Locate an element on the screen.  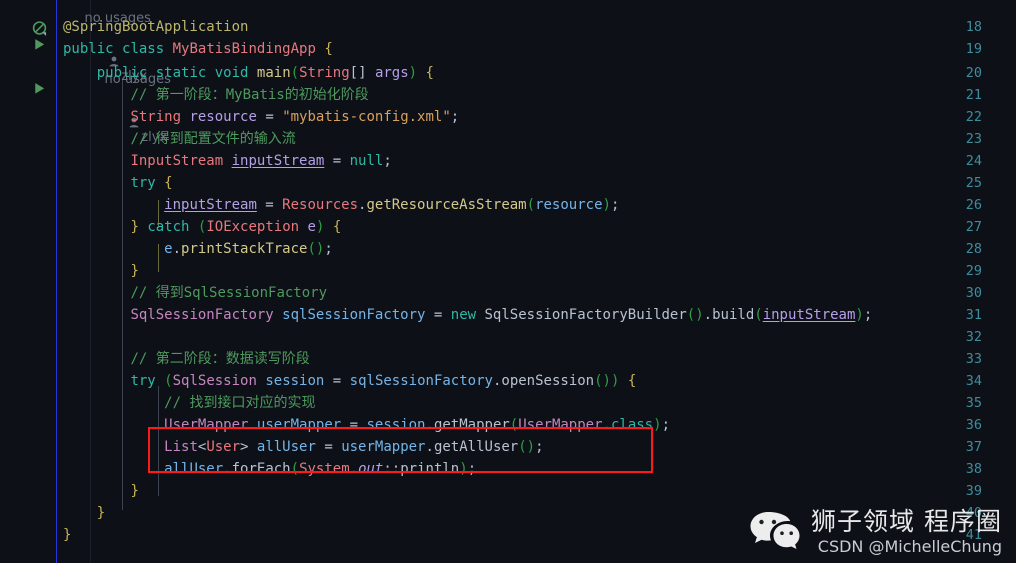
code-line: allUser.forEach(System.out::println); is located at coordinates (269, 469).